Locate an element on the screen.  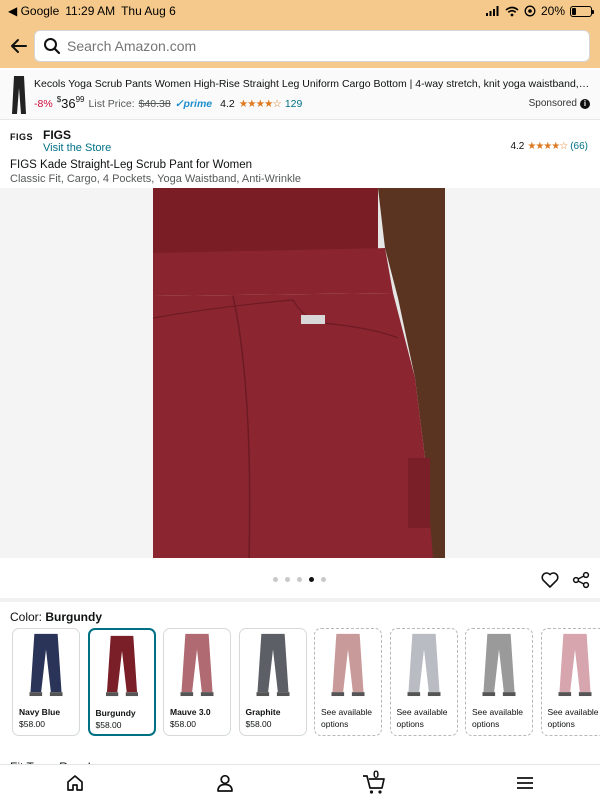
color-selector-label: Color: Burgundy is located at coordinates (56, 617).